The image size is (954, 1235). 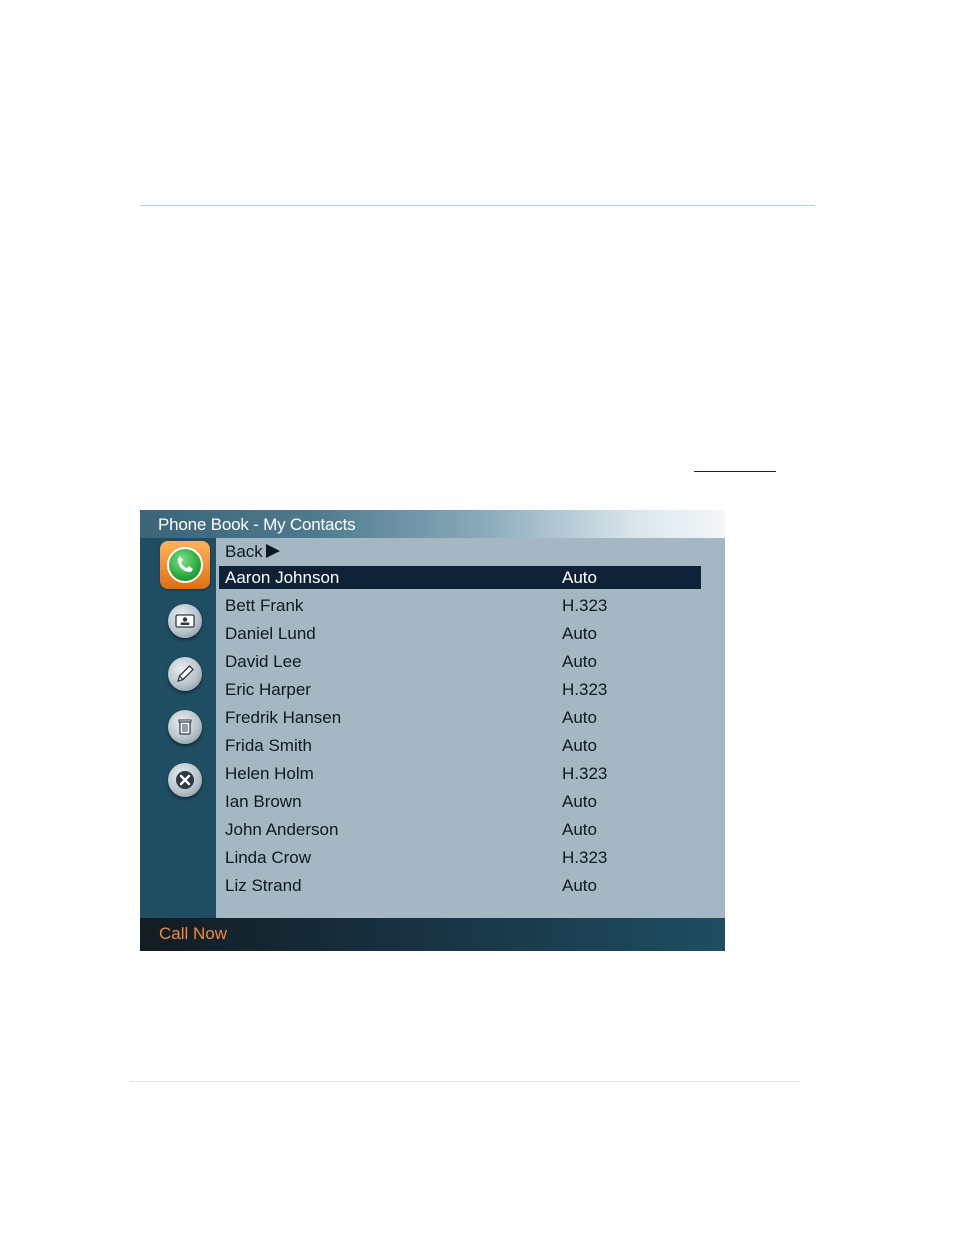 I want to click on call-icon, so click(x=185, y=565).